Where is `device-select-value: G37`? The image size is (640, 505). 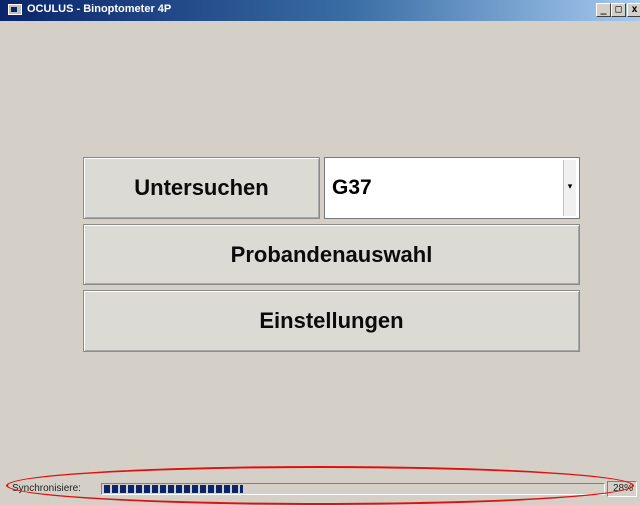 device-select-value: G37 is located at coordinates (352, 187).